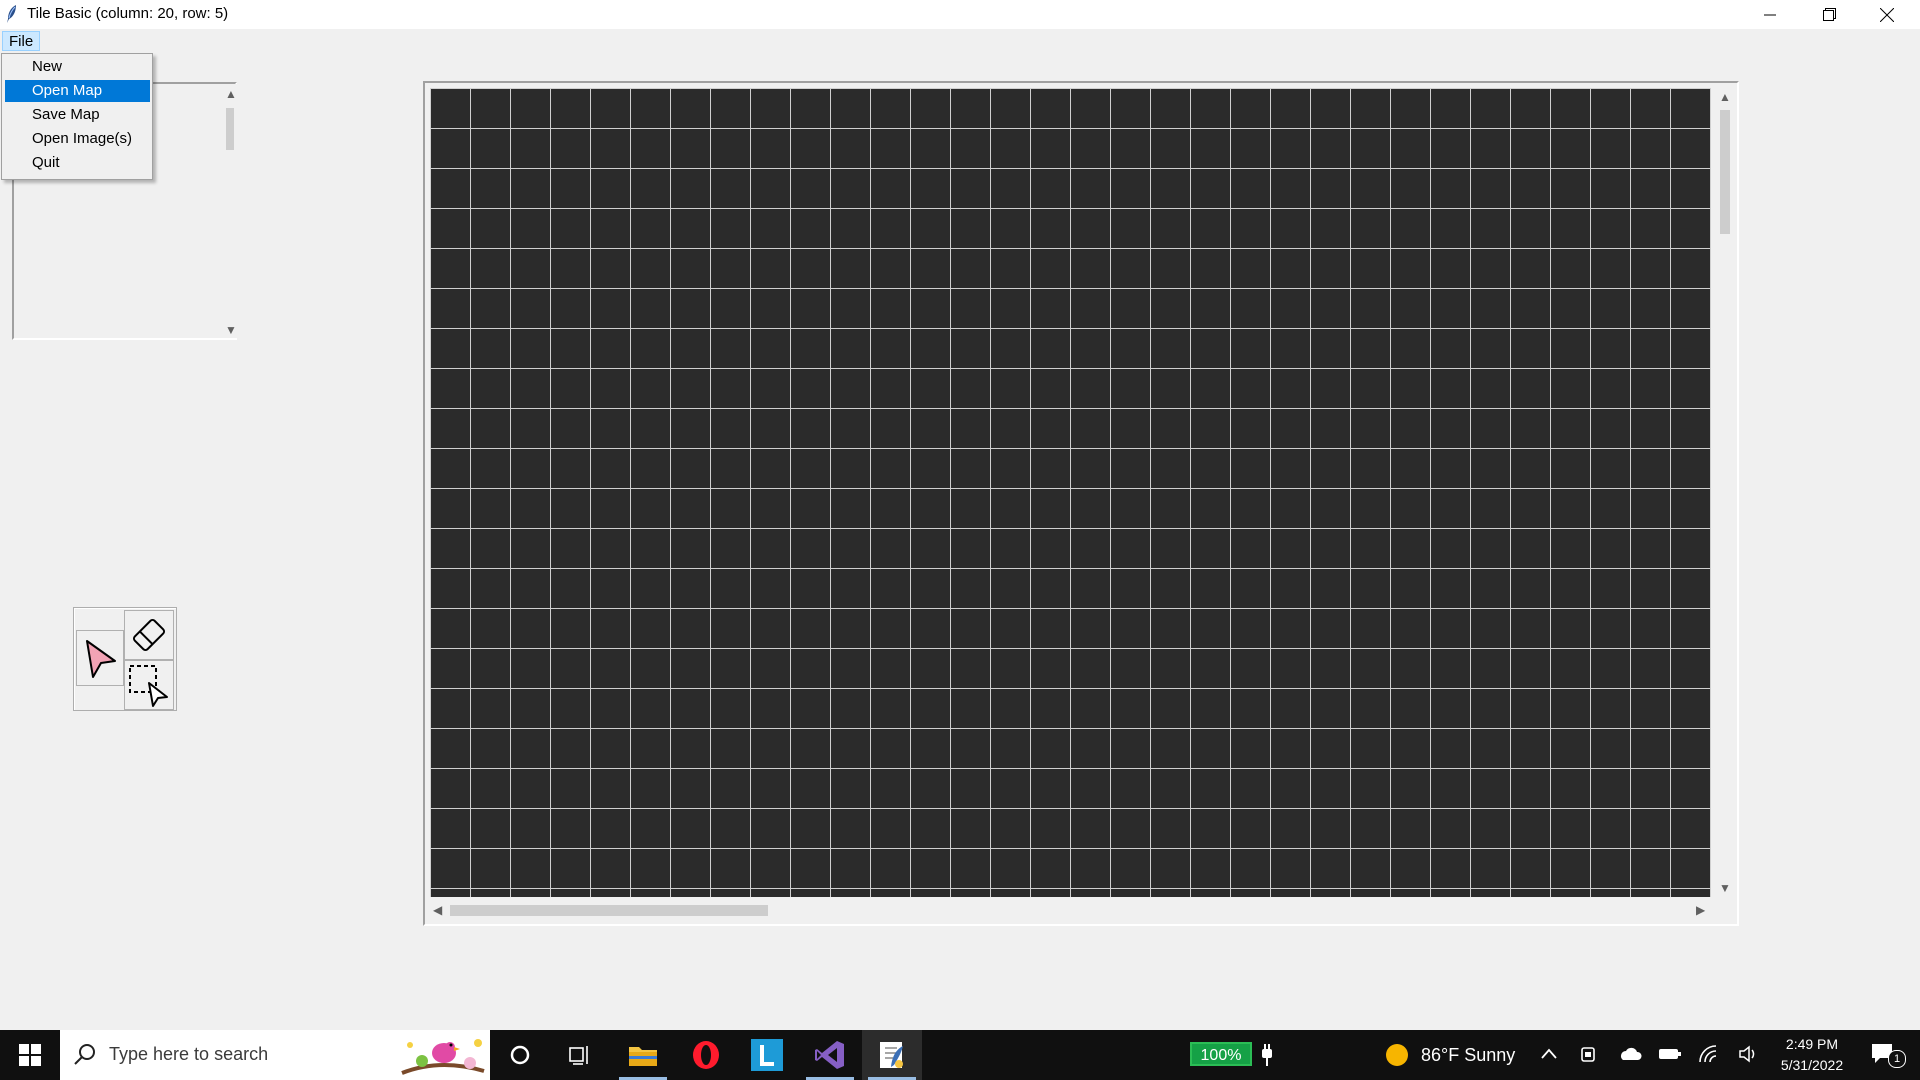 This screenshot has width=1920, height=1080. I want to click on opera-icon, so click(706, 1055).